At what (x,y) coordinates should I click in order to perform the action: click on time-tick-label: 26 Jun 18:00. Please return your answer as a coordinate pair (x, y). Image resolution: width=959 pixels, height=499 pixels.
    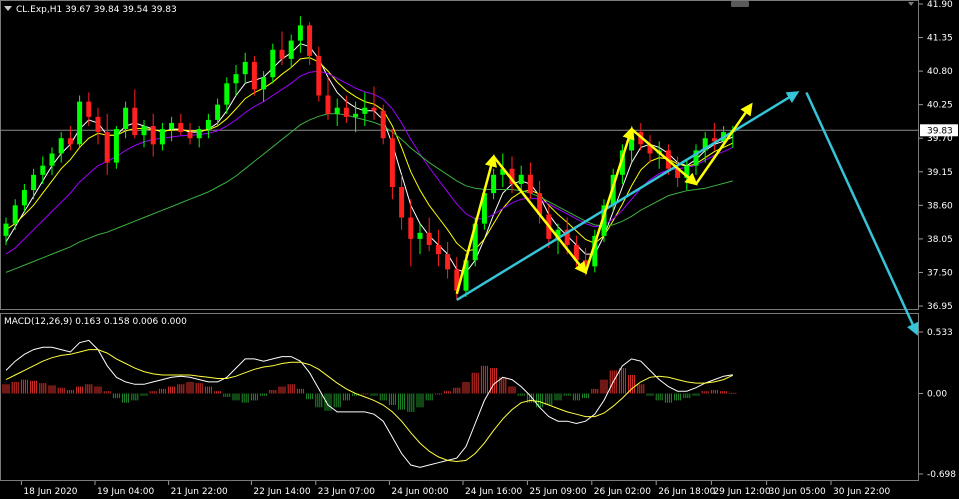
    Looking at the image, I should click on (686, 492).